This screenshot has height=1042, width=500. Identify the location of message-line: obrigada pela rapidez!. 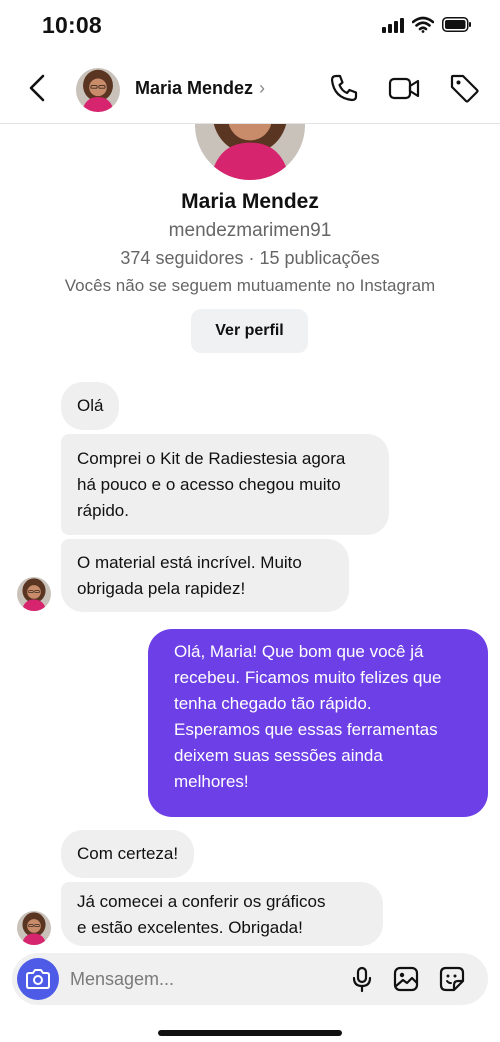
(161, 588).